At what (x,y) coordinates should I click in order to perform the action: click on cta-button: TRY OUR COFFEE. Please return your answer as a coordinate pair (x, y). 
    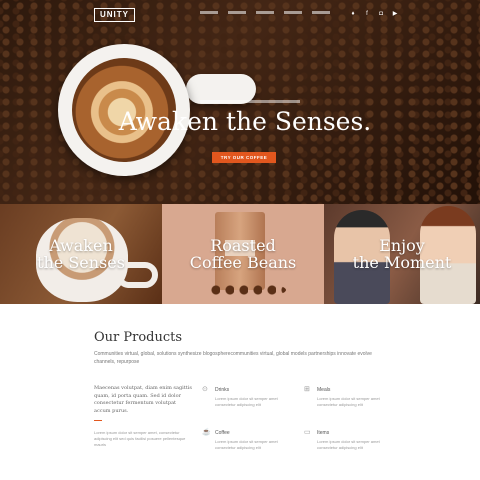
    Looking at the image, I should click on (244, 157).